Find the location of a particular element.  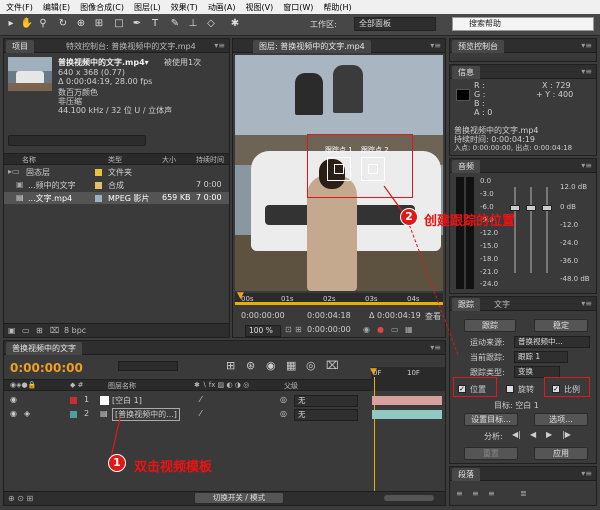

annotation-badge-1: 1 is located at coordinates (117, 463).